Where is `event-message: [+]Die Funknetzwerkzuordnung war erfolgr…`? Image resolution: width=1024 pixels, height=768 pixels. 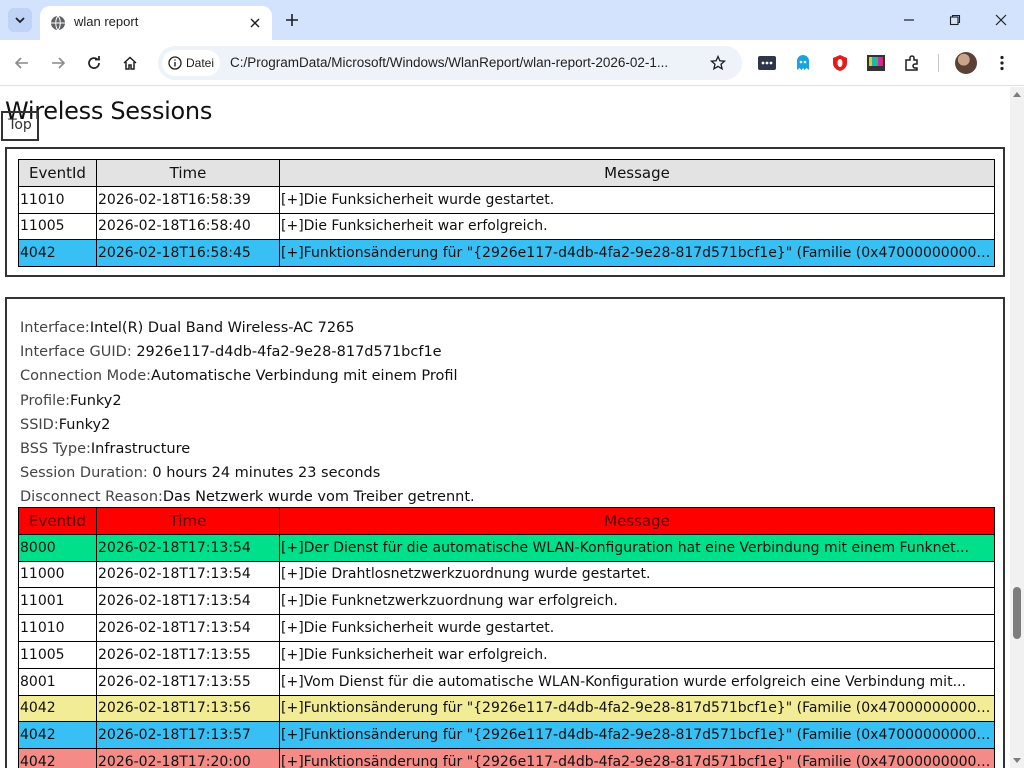 event-message: [+]Die Funknetzwerkzuordnung war erfolgr… is located at coordinates (637, 601).